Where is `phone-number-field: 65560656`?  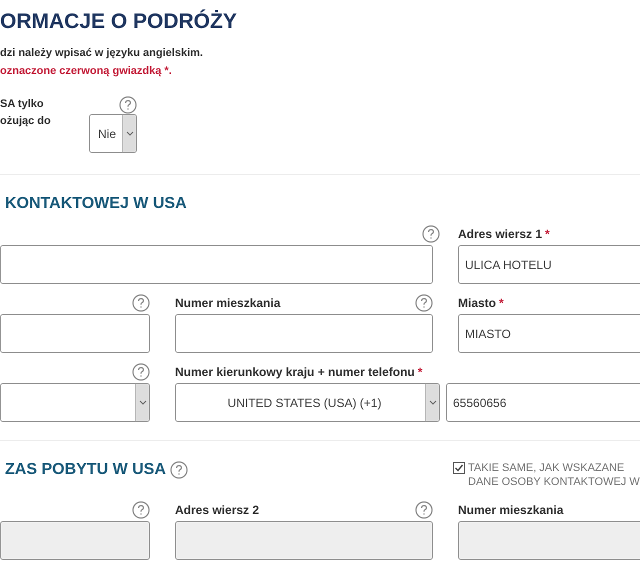 phone-number-field: 65560656 is located at coordinates (543, 402).